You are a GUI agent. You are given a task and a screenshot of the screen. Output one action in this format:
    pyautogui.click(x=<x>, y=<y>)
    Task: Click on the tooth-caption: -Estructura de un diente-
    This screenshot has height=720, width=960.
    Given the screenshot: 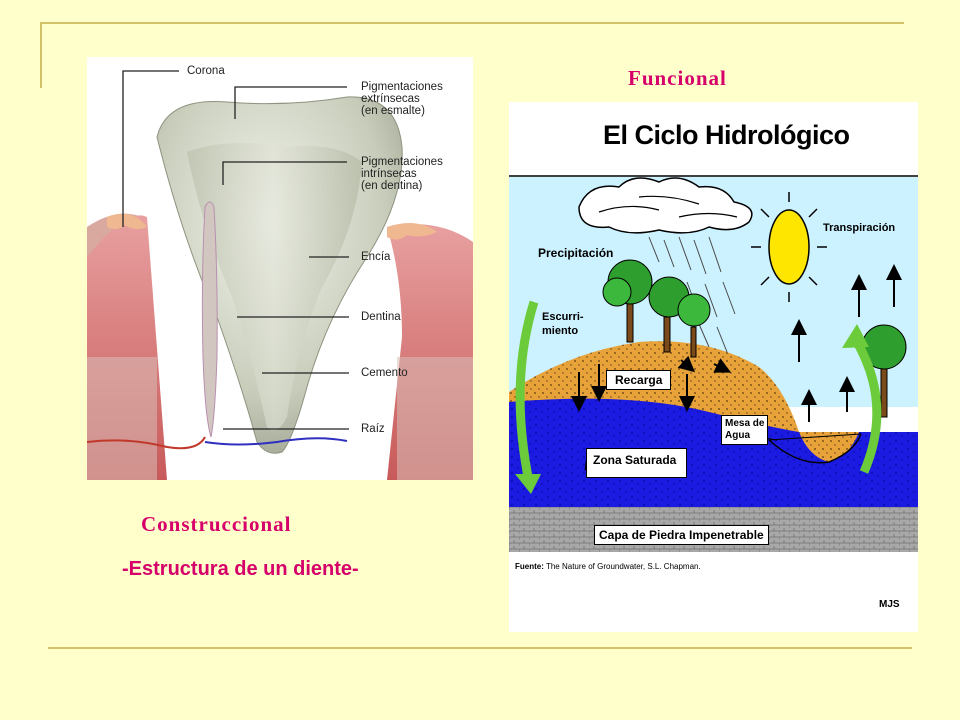 What is the action you would take?
    pyautogui.click(x=240, y=569)
    